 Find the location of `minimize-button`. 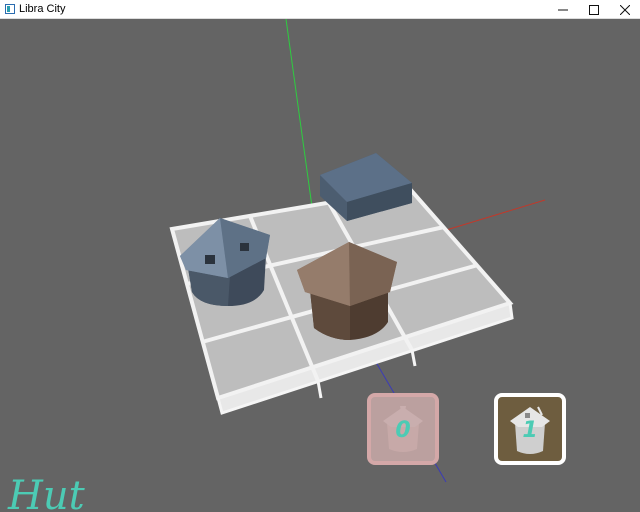

minimize-button is located at coordinates (563, 9).